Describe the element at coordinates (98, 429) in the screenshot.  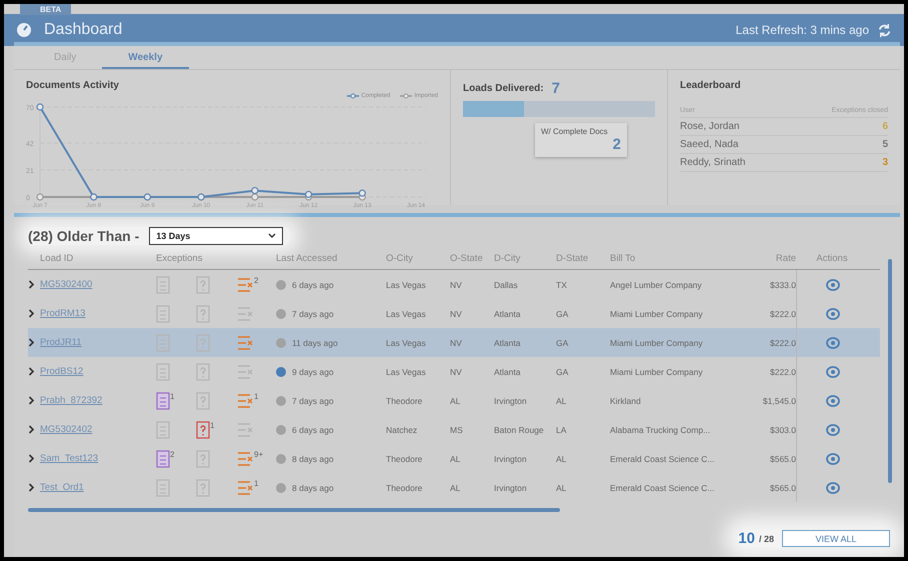
I see `load-id-link: MG5302402` at that location.